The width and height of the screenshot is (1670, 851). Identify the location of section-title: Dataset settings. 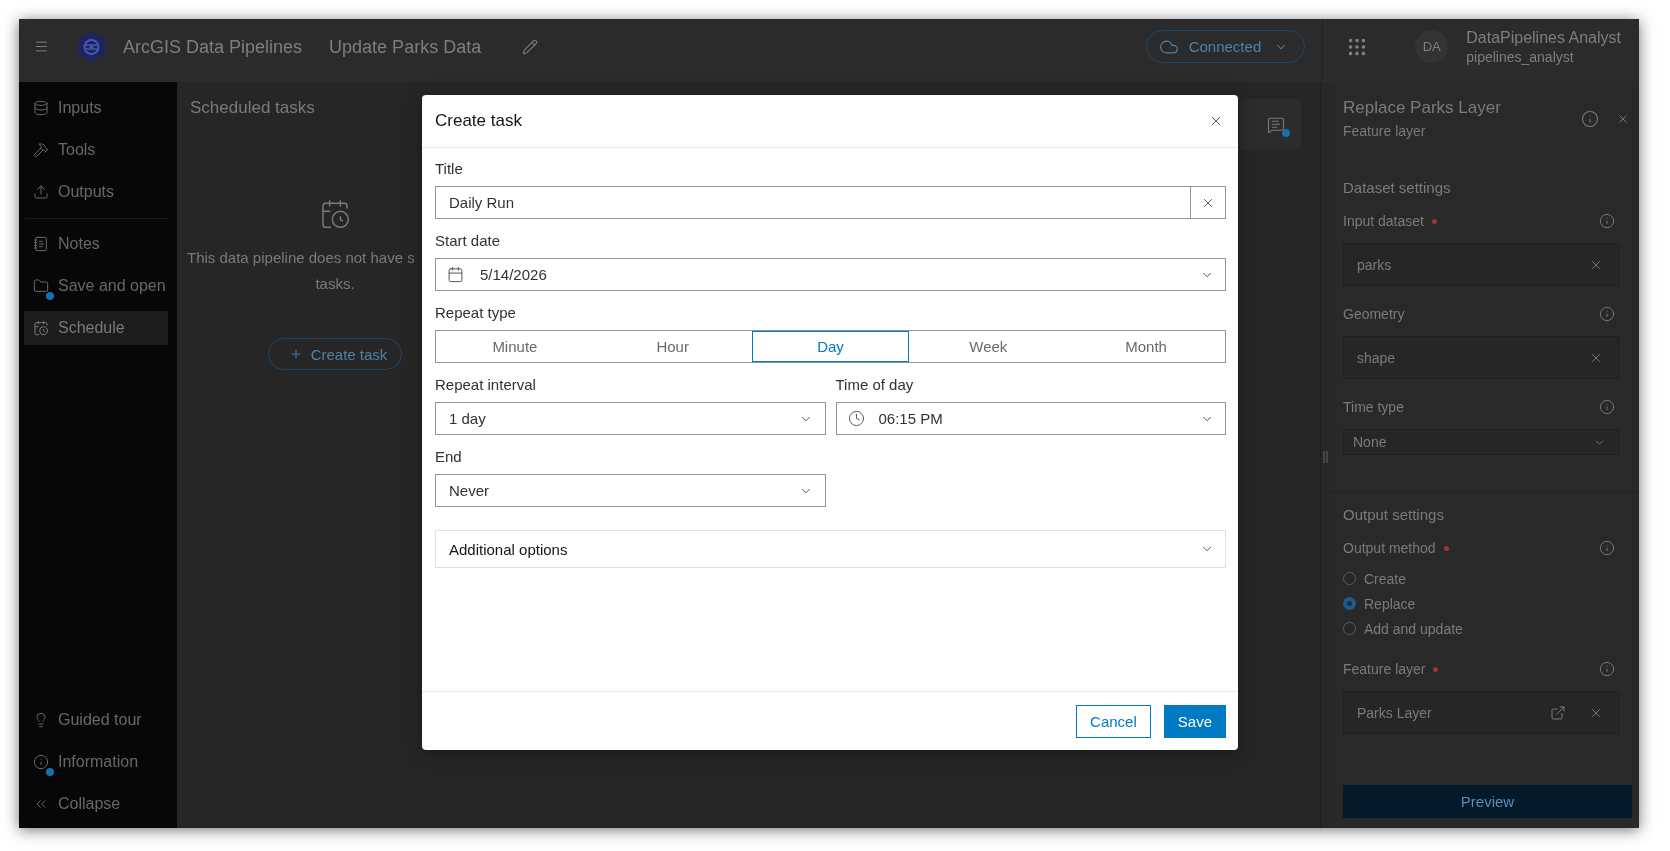
(1397, 188).